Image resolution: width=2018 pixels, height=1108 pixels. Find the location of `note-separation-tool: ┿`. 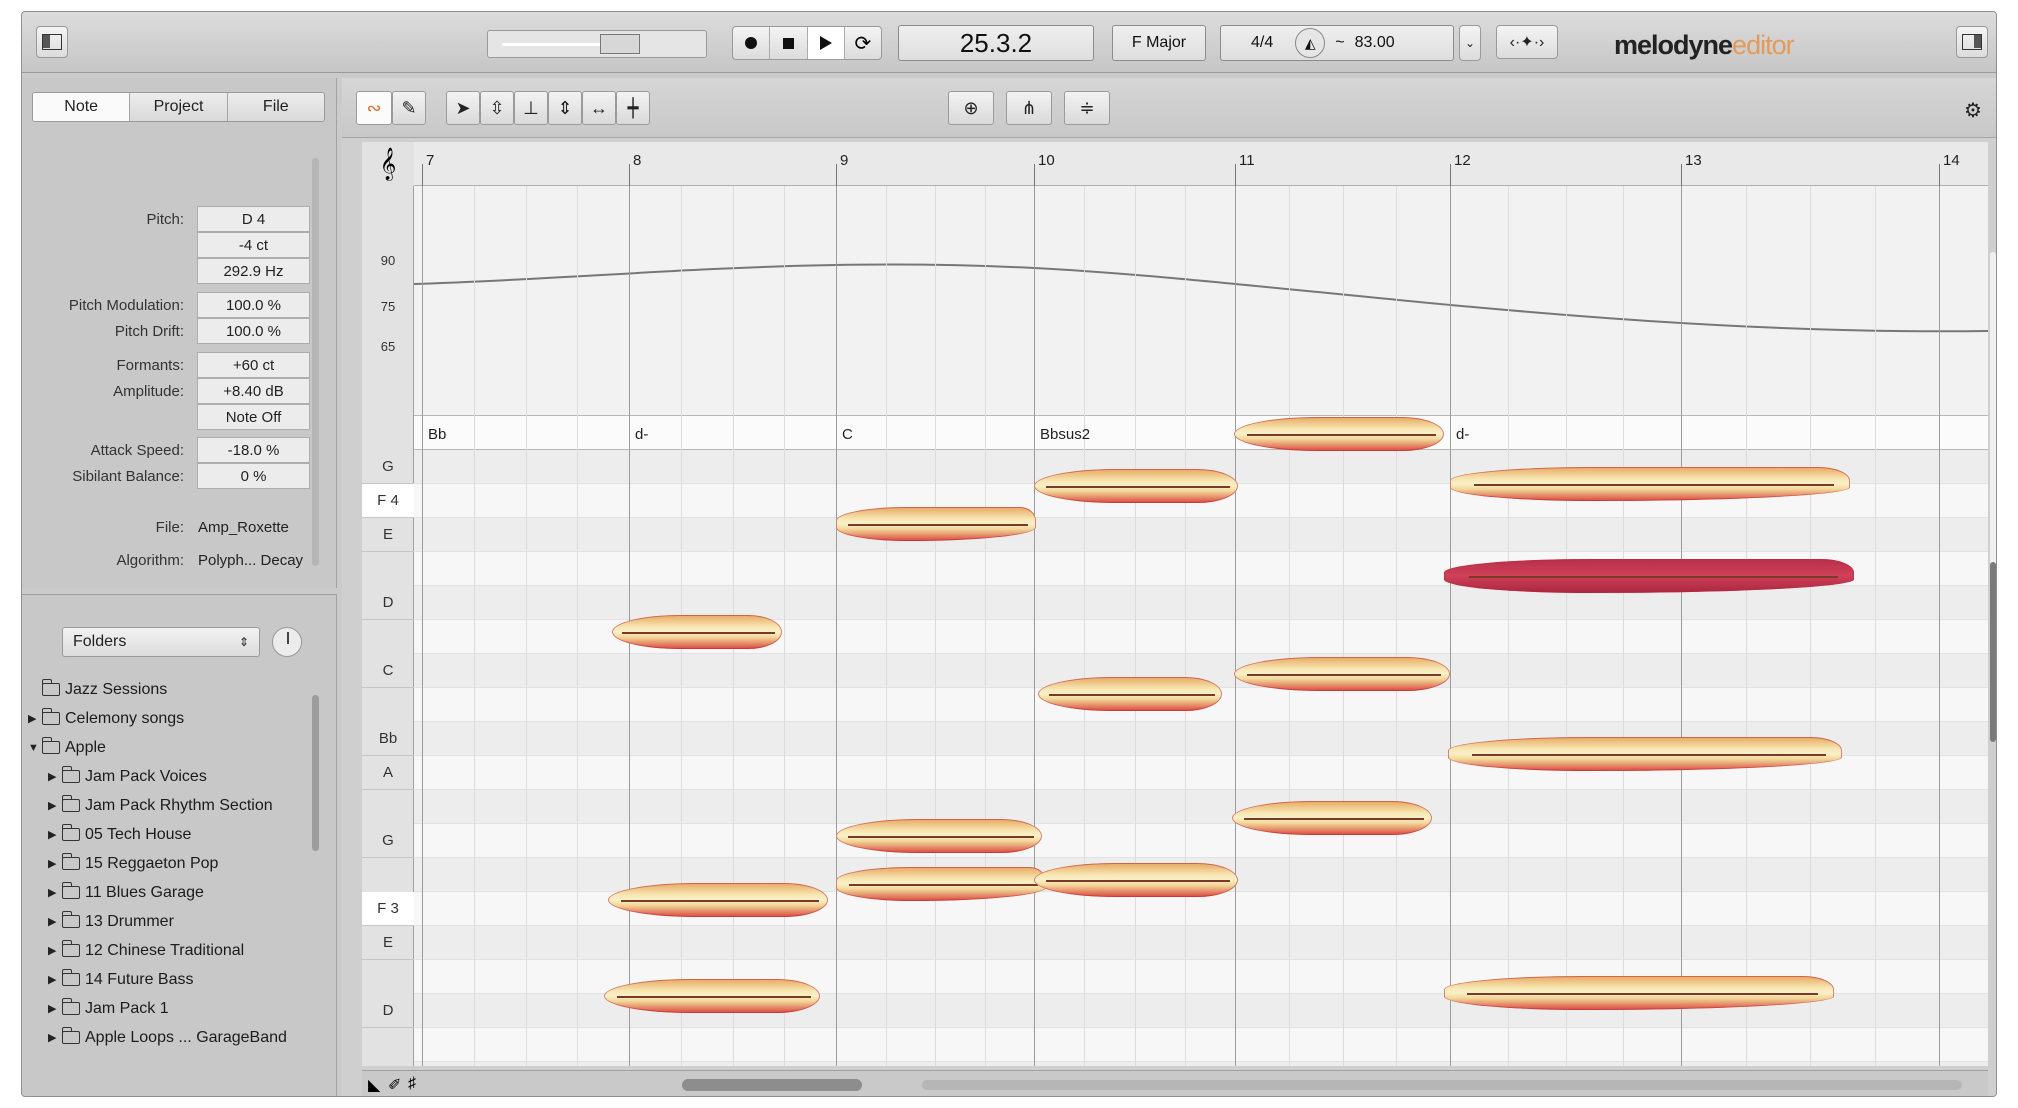

note-separation-tool: ┿ is located at coordinates (633, 108).